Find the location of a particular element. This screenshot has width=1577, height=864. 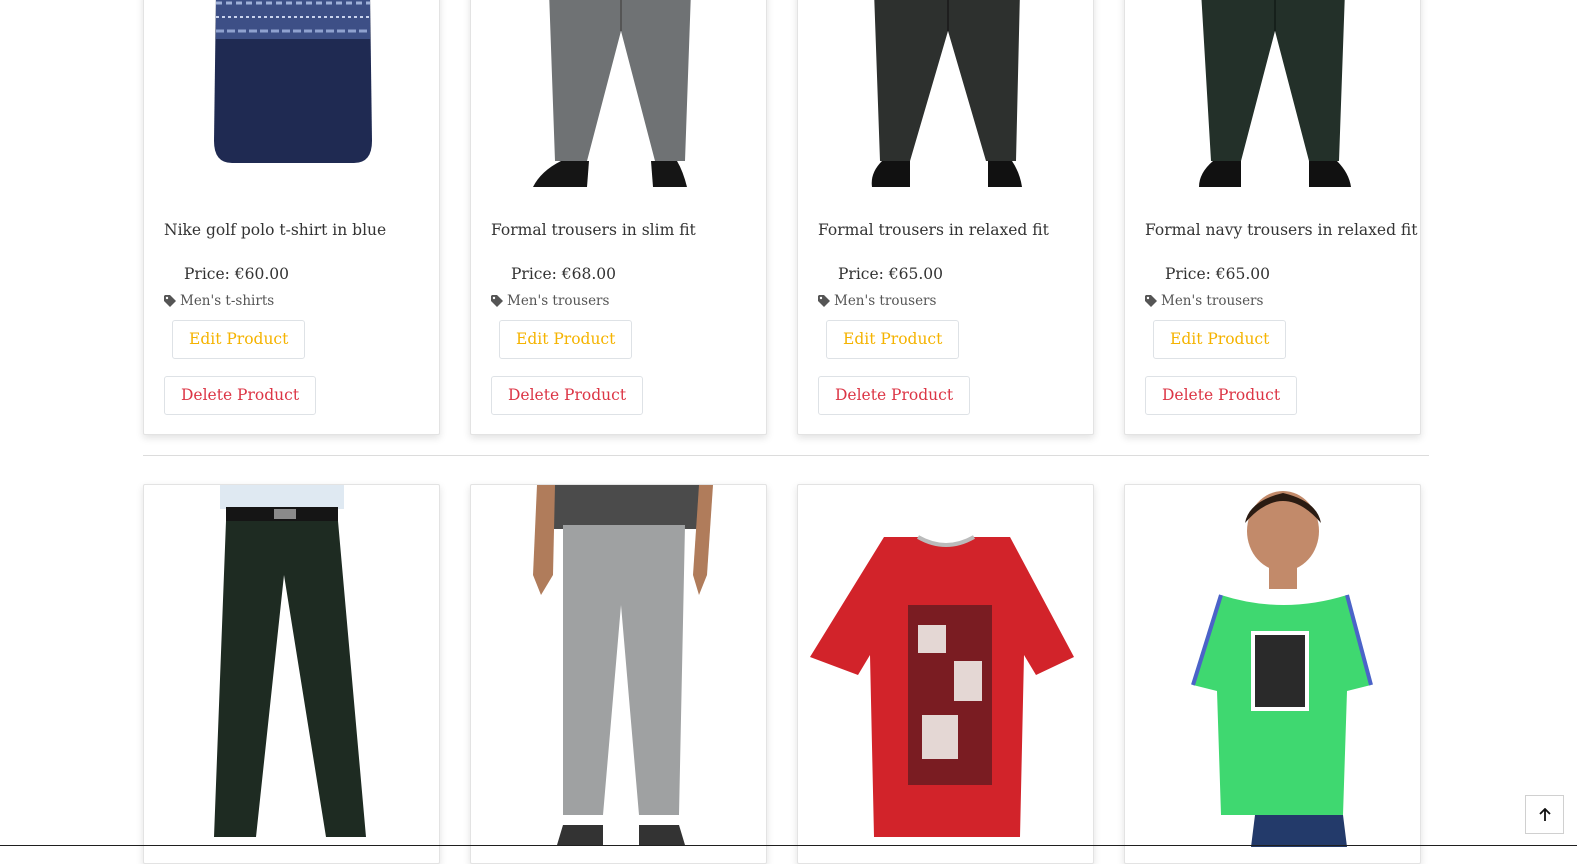

product-price: Price: €60.00 is located at coordinates (237, 274).